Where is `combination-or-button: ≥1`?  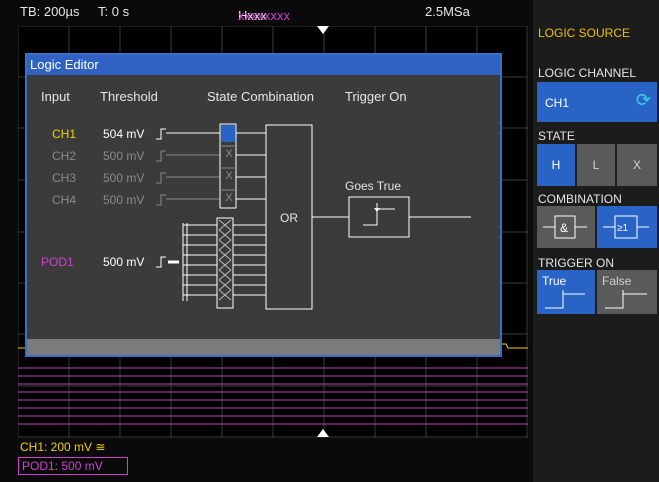
combination-or-button: ≥1 is located at coordinates (627, 227).